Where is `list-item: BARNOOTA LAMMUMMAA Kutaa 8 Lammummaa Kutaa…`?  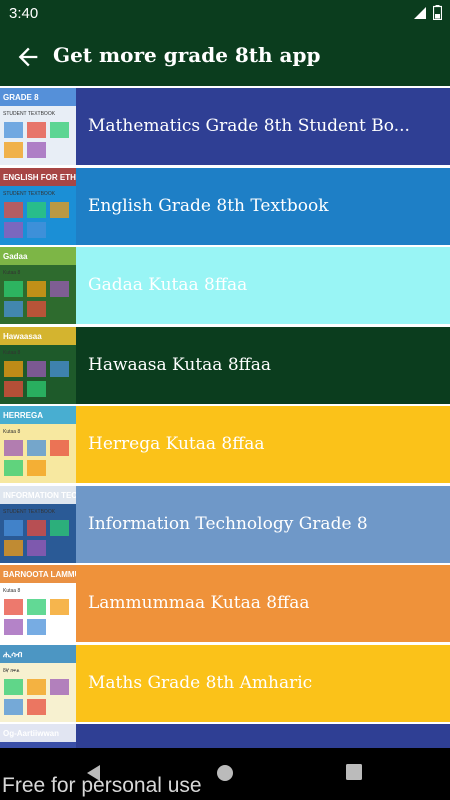
list-item: BARNOOTA LAMMUMMAA Kutaa 8 Lammummaa Kutaa… is located at coordinates (225, 603).